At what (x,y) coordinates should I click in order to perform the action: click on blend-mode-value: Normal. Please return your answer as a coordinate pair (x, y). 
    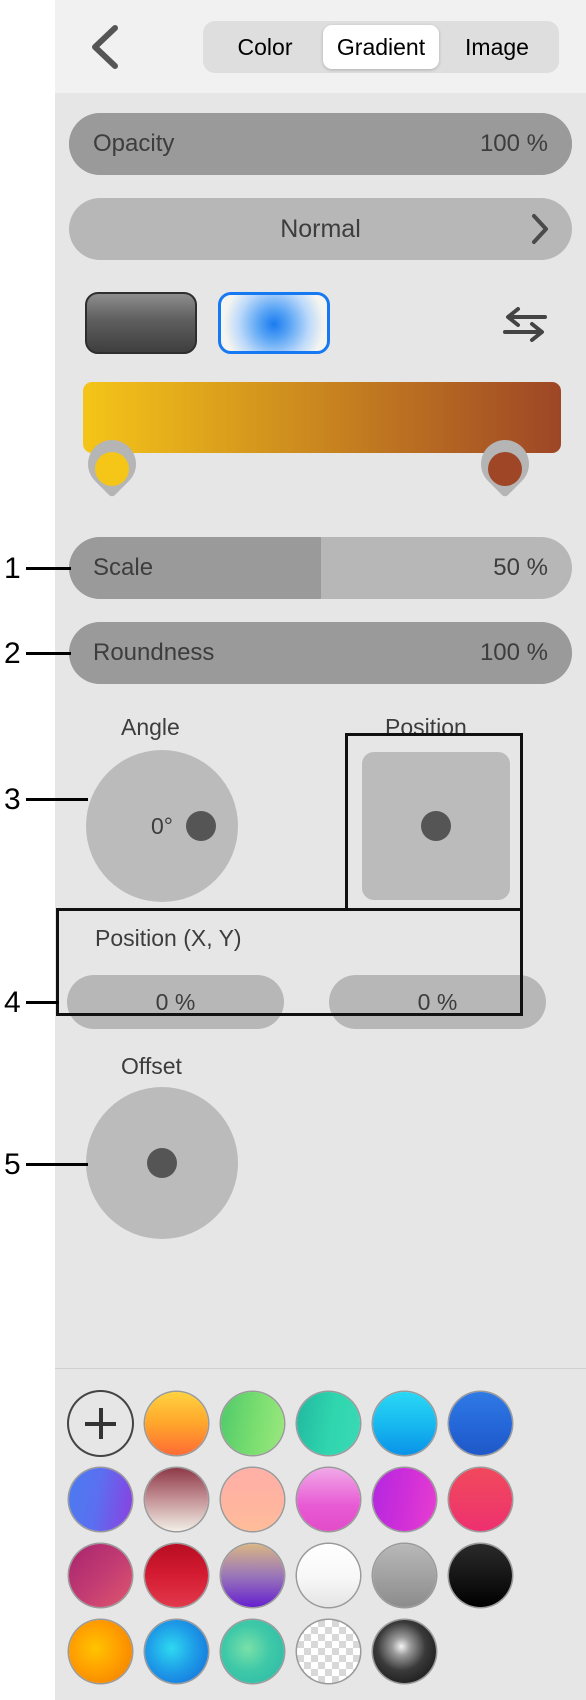
    Looking at the image, I should click on (320, 228).